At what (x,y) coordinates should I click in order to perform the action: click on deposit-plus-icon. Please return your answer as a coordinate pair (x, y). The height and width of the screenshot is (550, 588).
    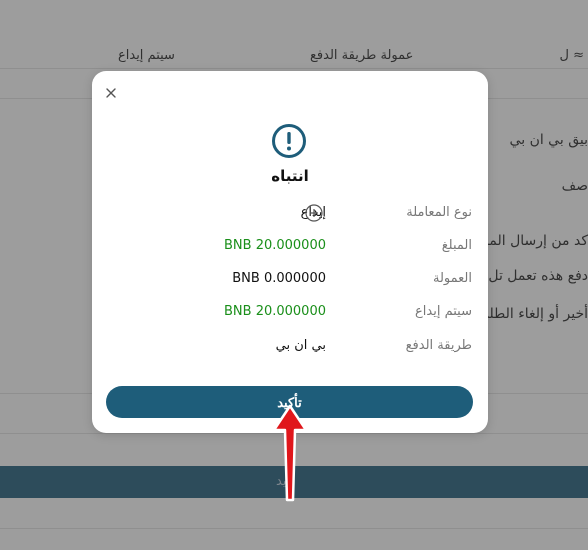
    Looking at the image, I should click on (314, 213).